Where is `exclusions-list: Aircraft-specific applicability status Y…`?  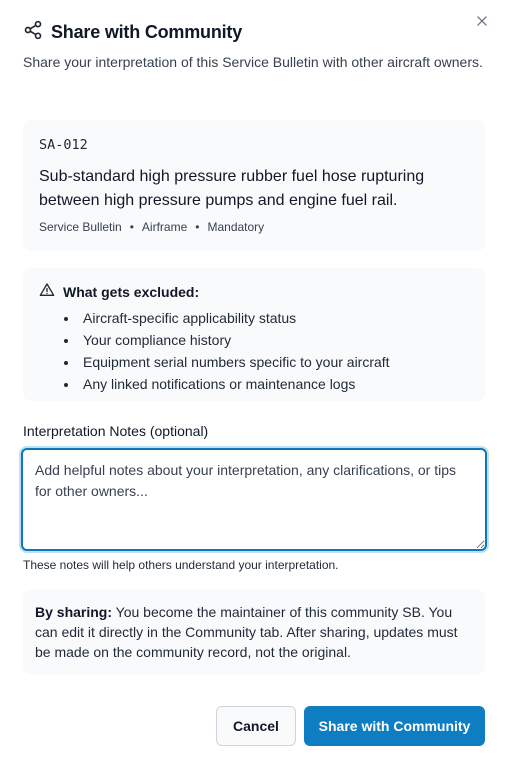 exclusions-list: Aircraft-specific applicability status Y… is located at coordinates (254, 351).